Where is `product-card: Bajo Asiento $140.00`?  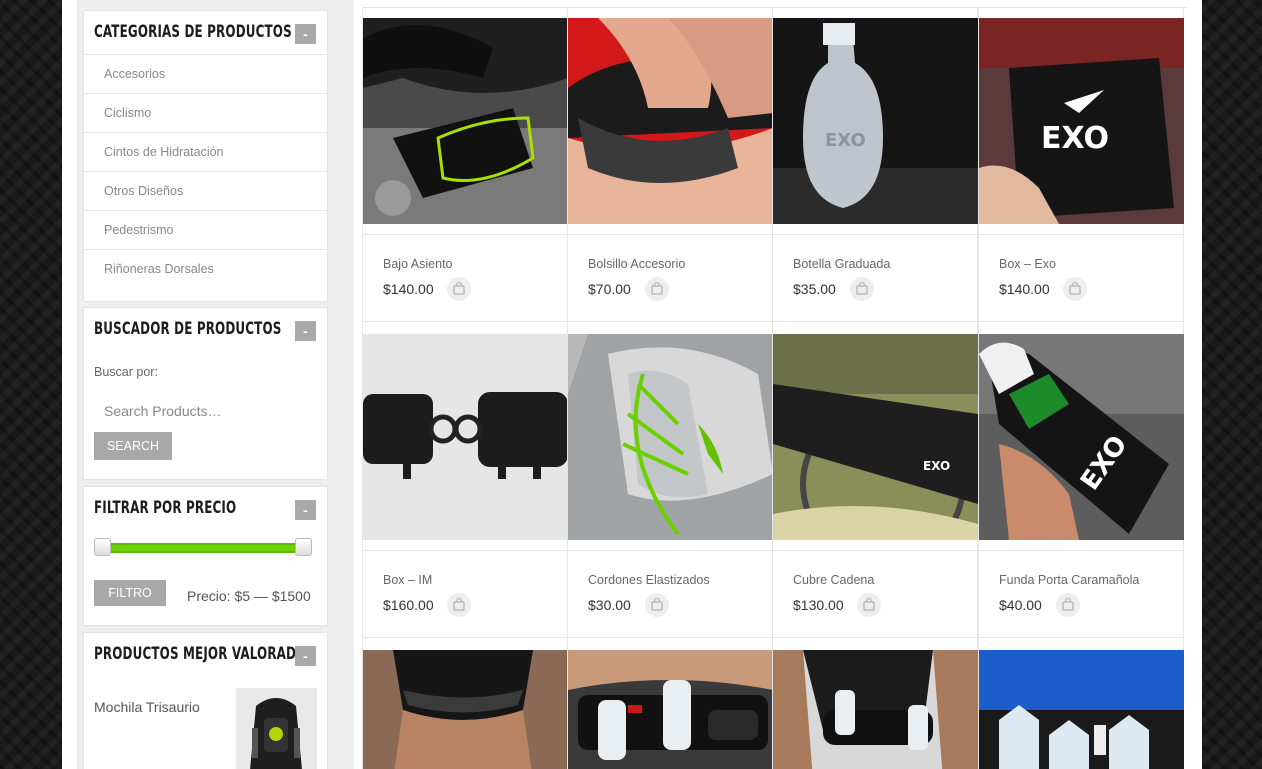
product-card: Bajo Asiento $140.00 is located at coordinates (465, 166).